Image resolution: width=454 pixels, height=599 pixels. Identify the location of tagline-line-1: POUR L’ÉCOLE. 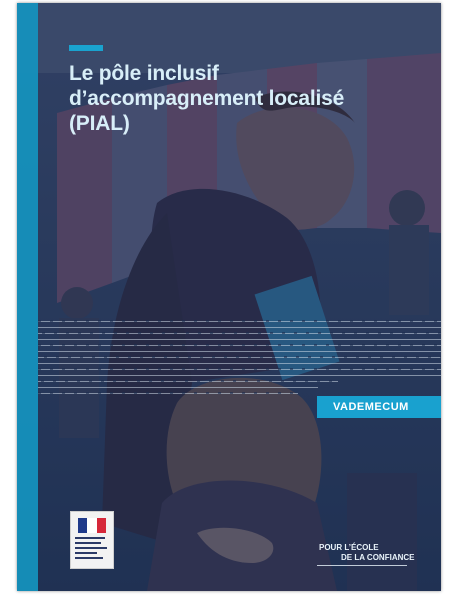
(349, 547).